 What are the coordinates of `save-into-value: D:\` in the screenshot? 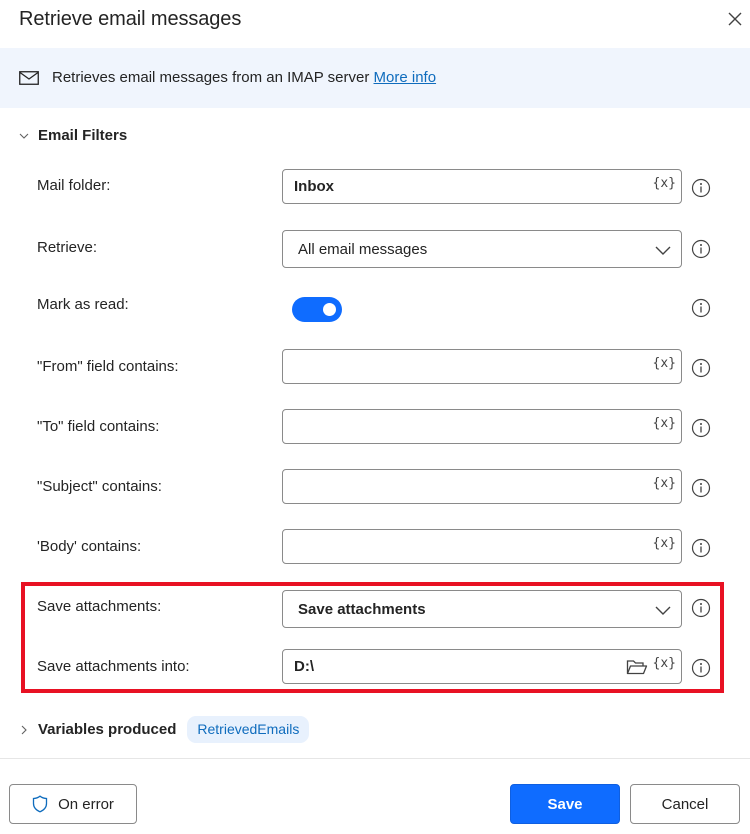 It's located at (304, 666).